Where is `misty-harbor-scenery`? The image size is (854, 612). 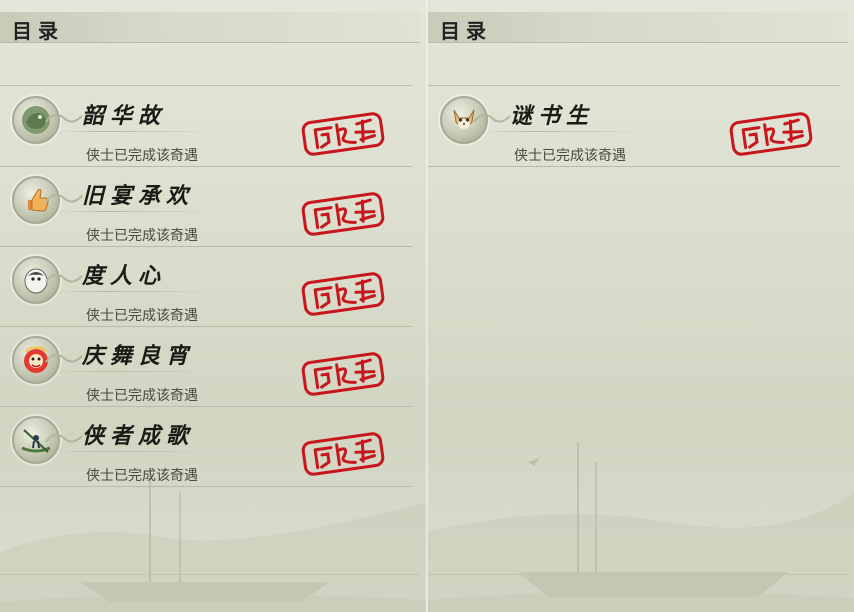 misty-harbor-scenery is located at coordinates (641, 527).